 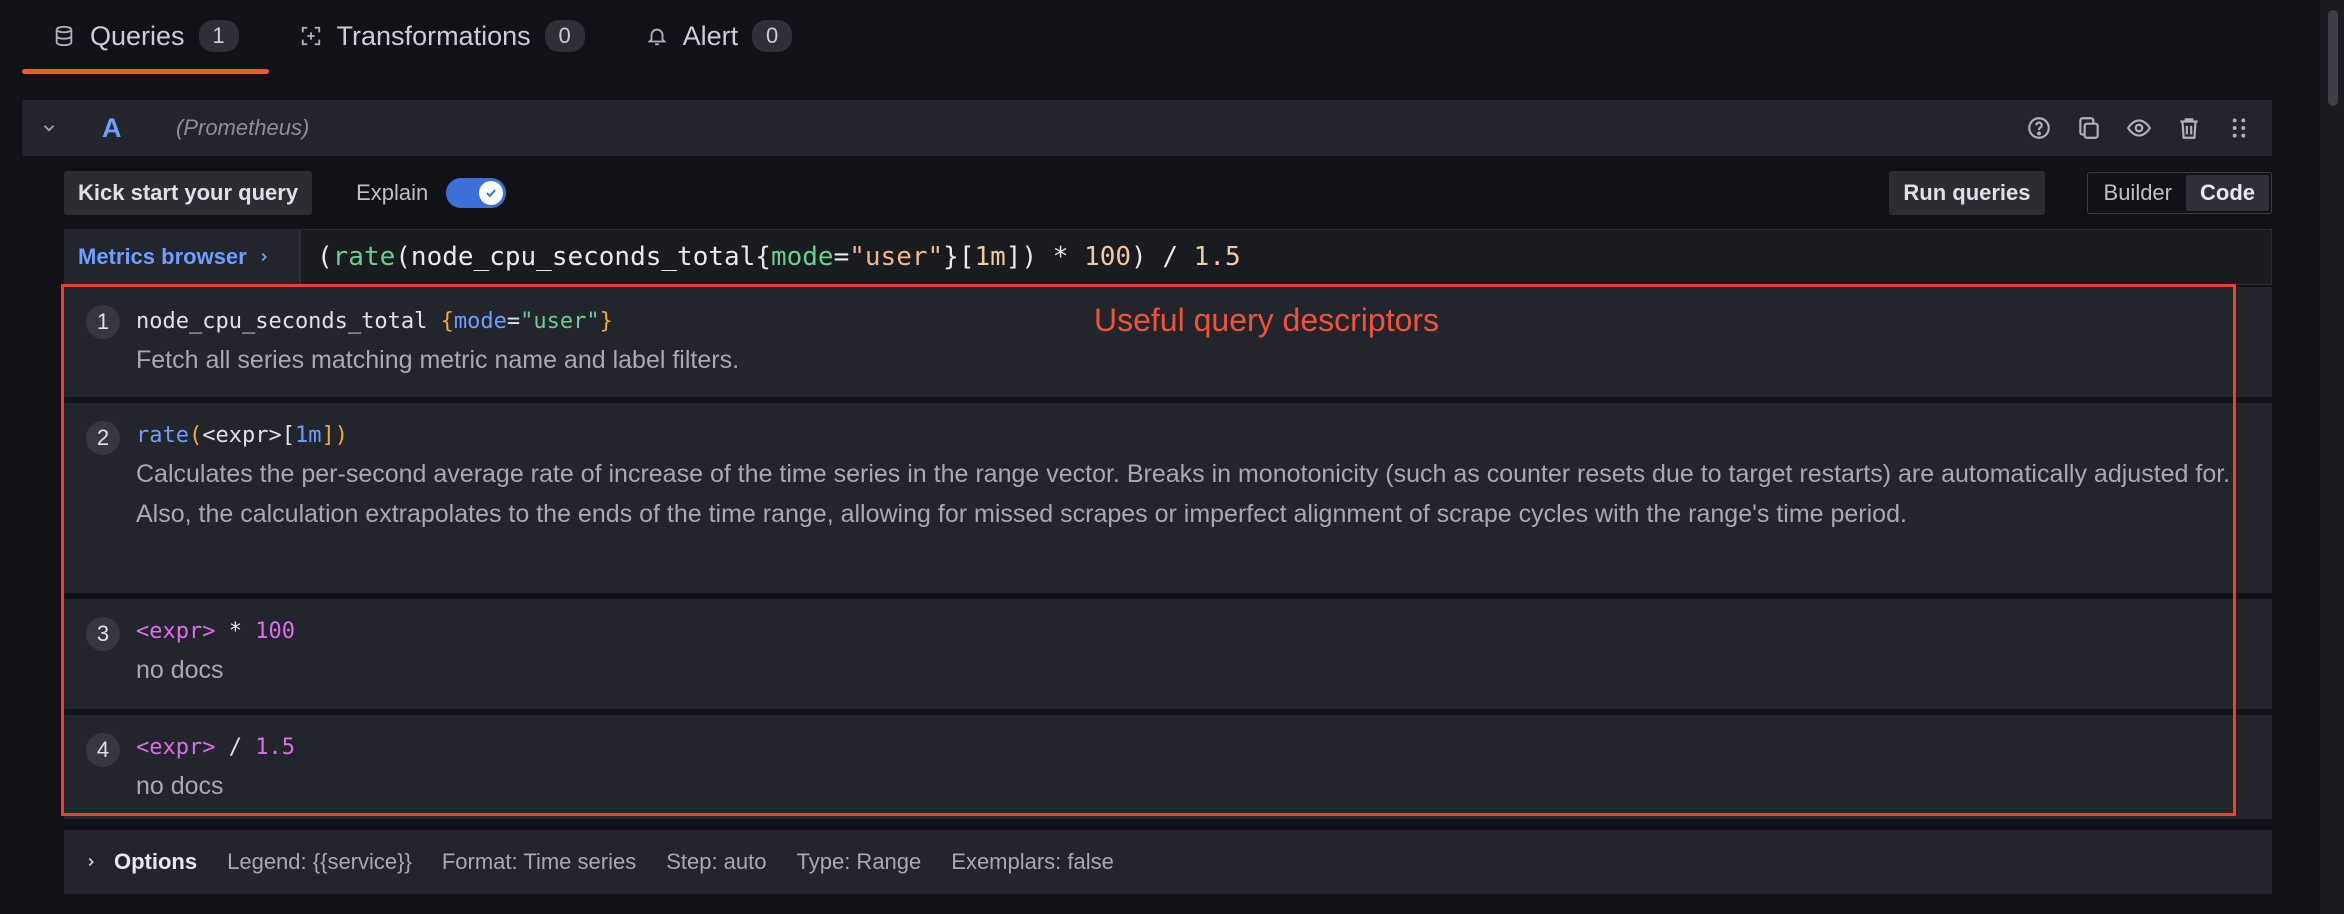 I want to click on code-token-string: "user", so click(x=896, y=257).